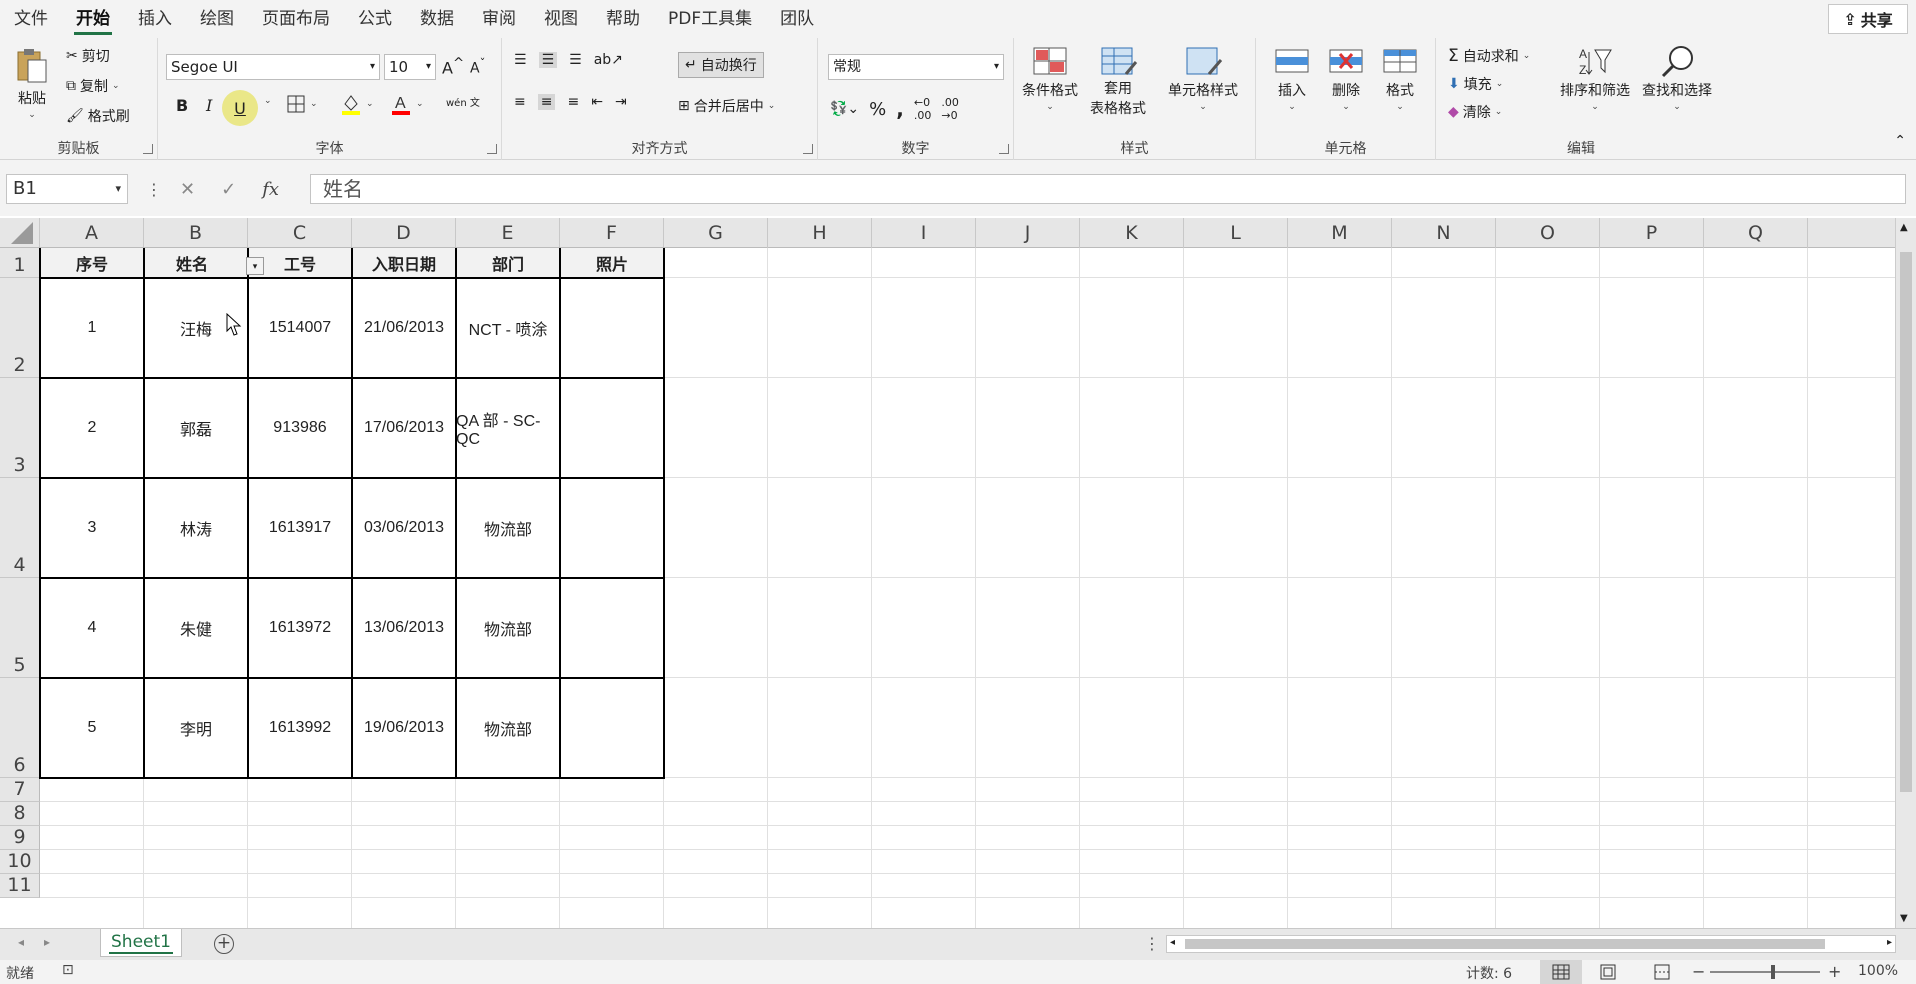  What do you see at coordinates (88, 56) in the screenshot?
I see `cut-button: ✂ 剪切` at bounding box center [88, 56].